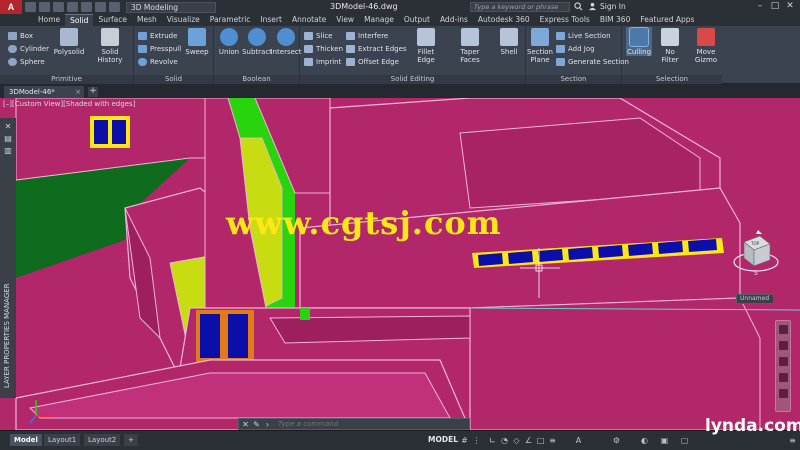  Describe the element at coordinates (157, 35) in the screenshot. I see `extrude-button: Extrude` at that location.